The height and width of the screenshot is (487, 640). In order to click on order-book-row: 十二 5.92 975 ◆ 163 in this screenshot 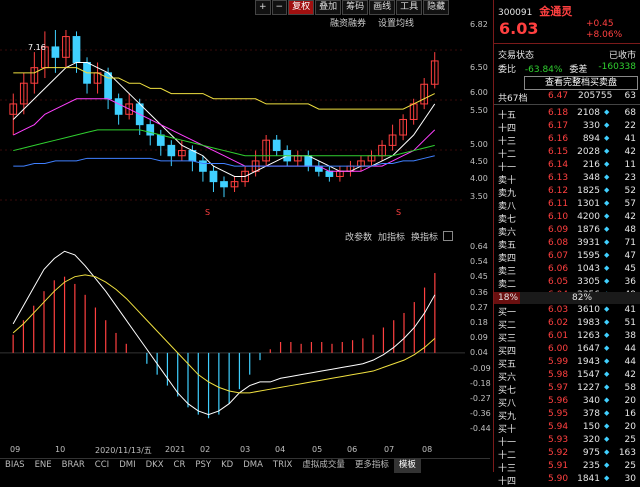, I will do `click(568, 454)`.